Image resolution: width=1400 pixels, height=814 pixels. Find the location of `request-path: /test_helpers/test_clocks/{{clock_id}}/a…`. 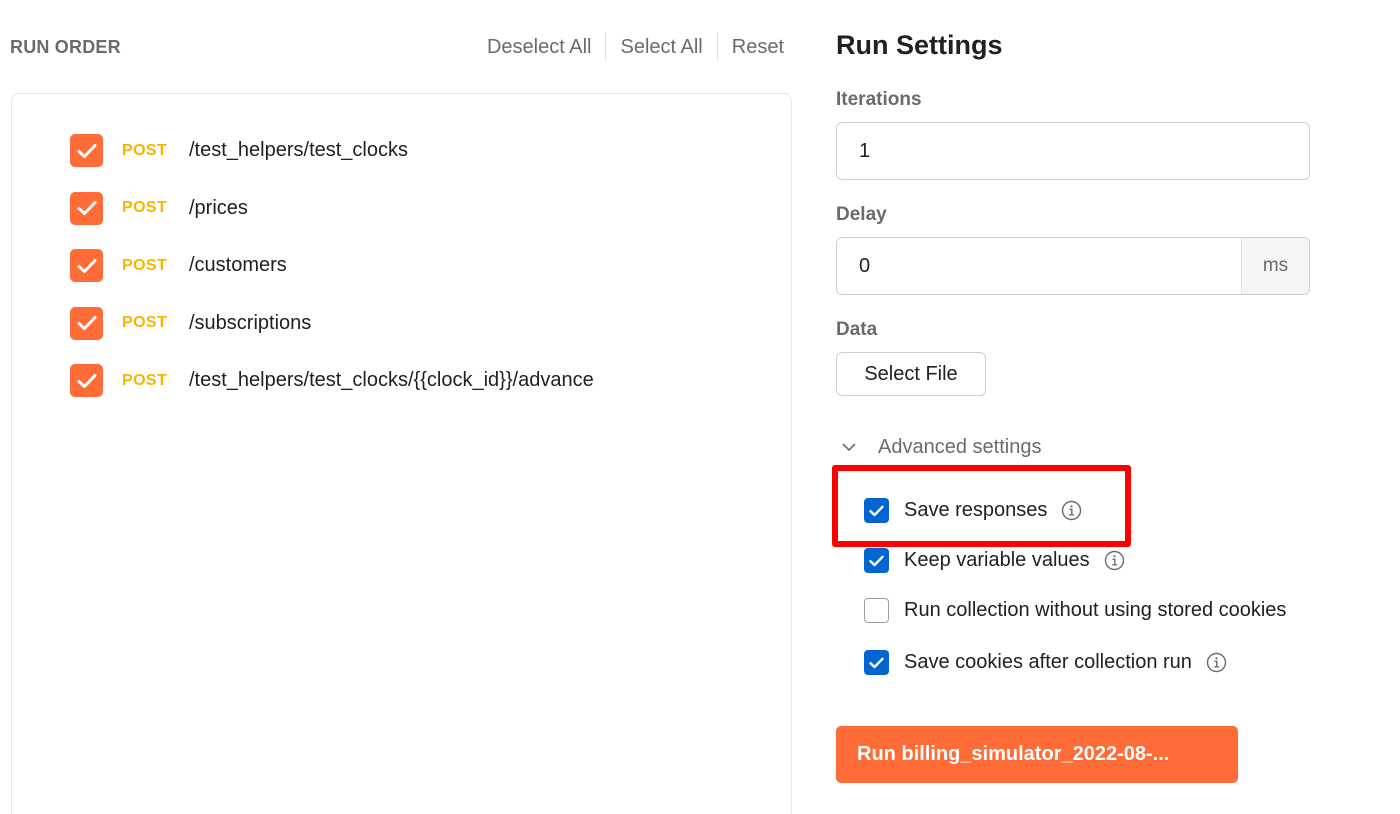

request-path: /test_helpers/test_clocks/{{clock_id}}/a… is located at coordinates (391, 380).